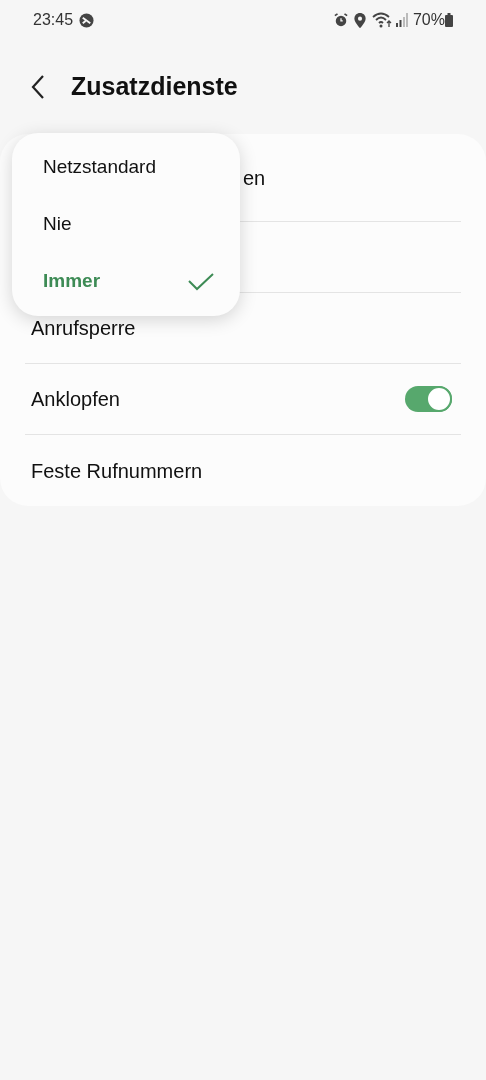  Describe the element at coordinates (87, 20) in the screenshot. I see `notification-icon` at that location.